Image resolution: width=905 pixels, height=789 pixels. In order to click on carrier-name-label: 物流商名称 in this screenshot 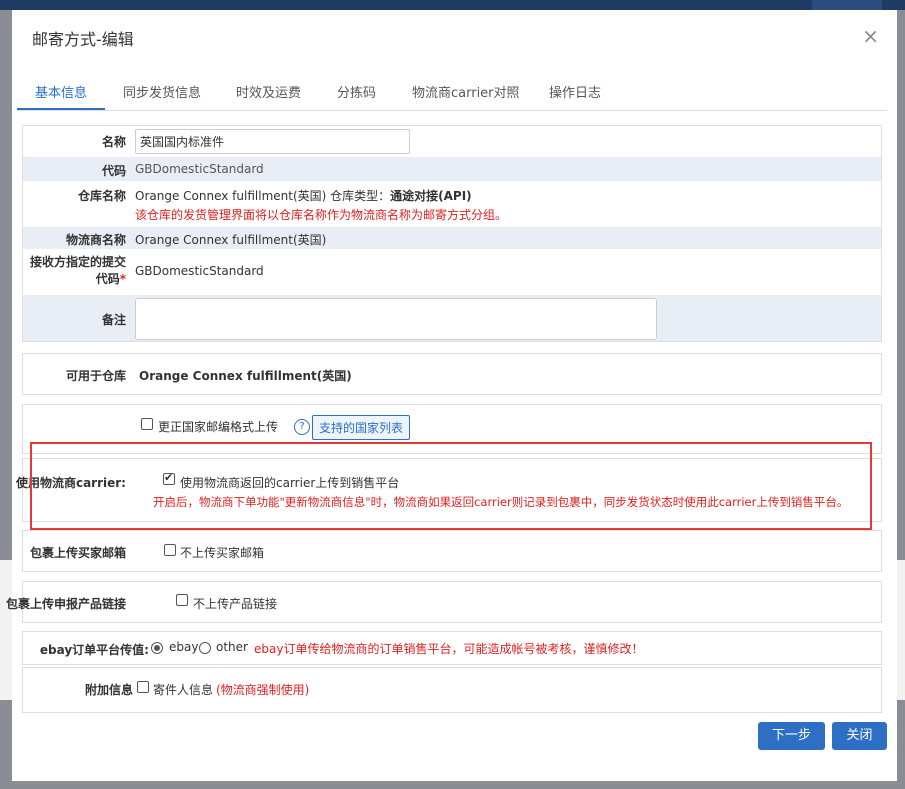, I will do `click(95, 240)`.